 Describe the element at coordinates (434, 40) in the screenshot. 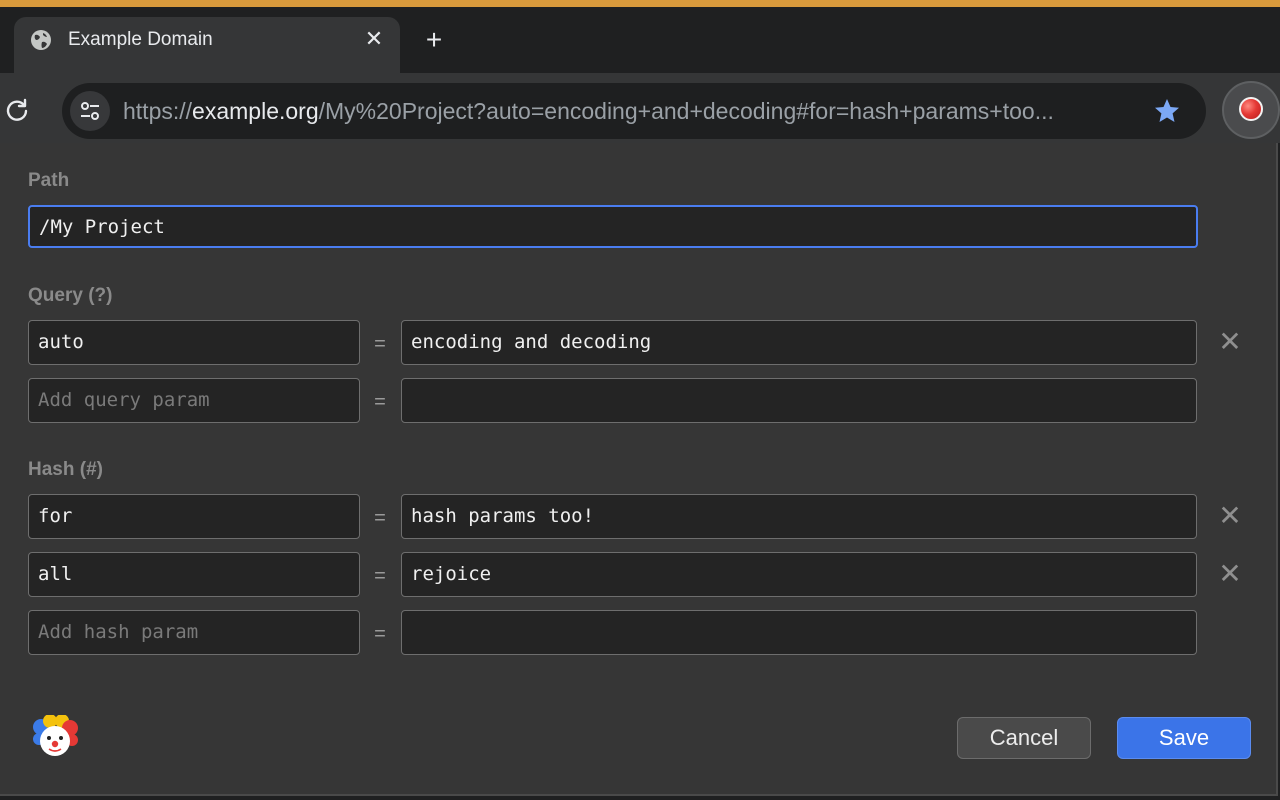

I see `plus-icon: +` at that location.